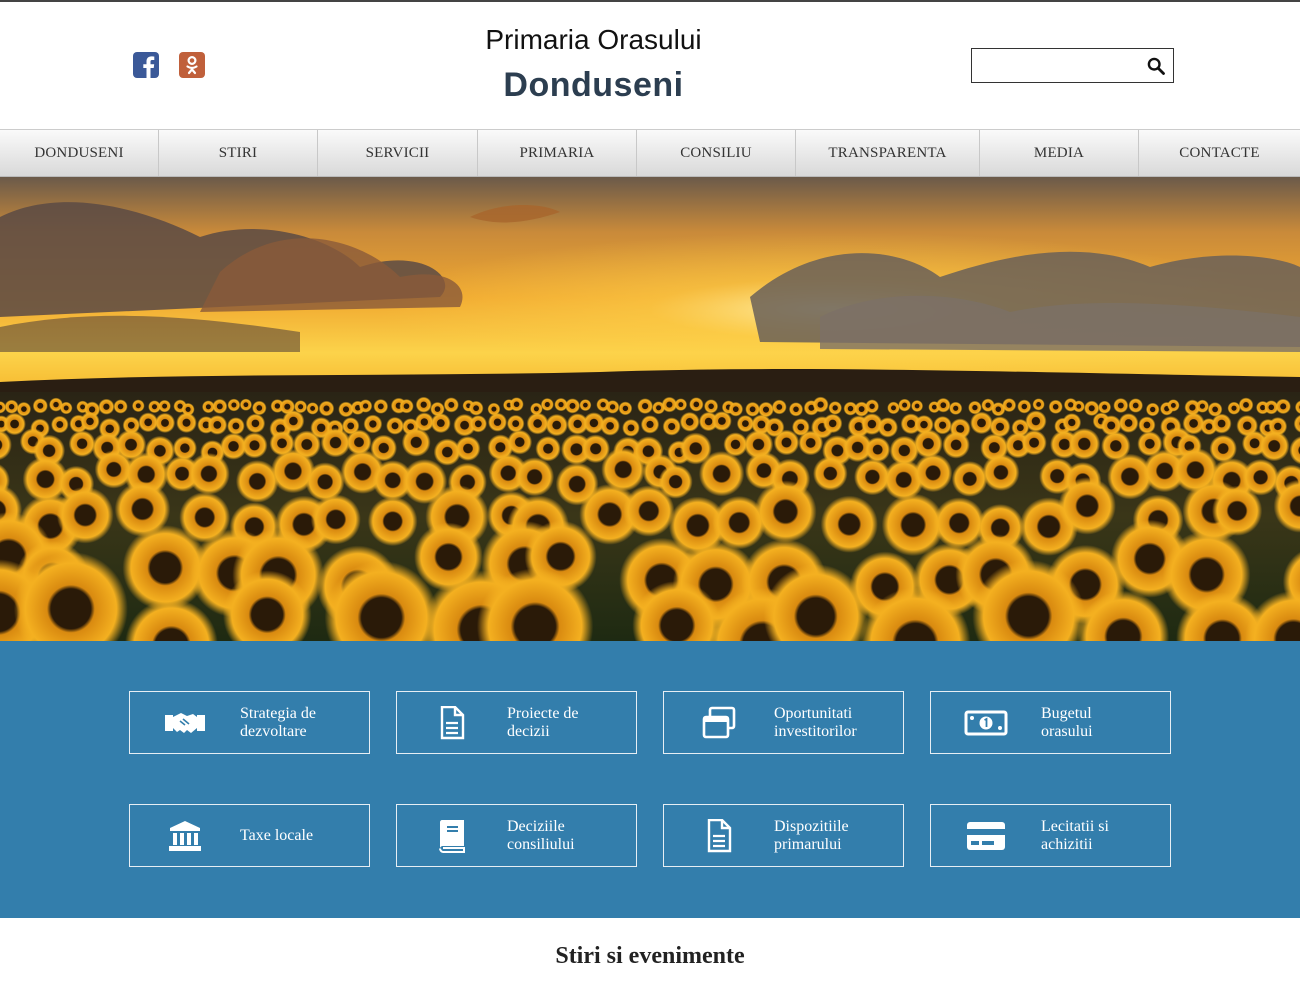  Describe the element at coordinates (811, 835) in the screenshot. I see `service-label: Dispozitiile primarului` at that location.